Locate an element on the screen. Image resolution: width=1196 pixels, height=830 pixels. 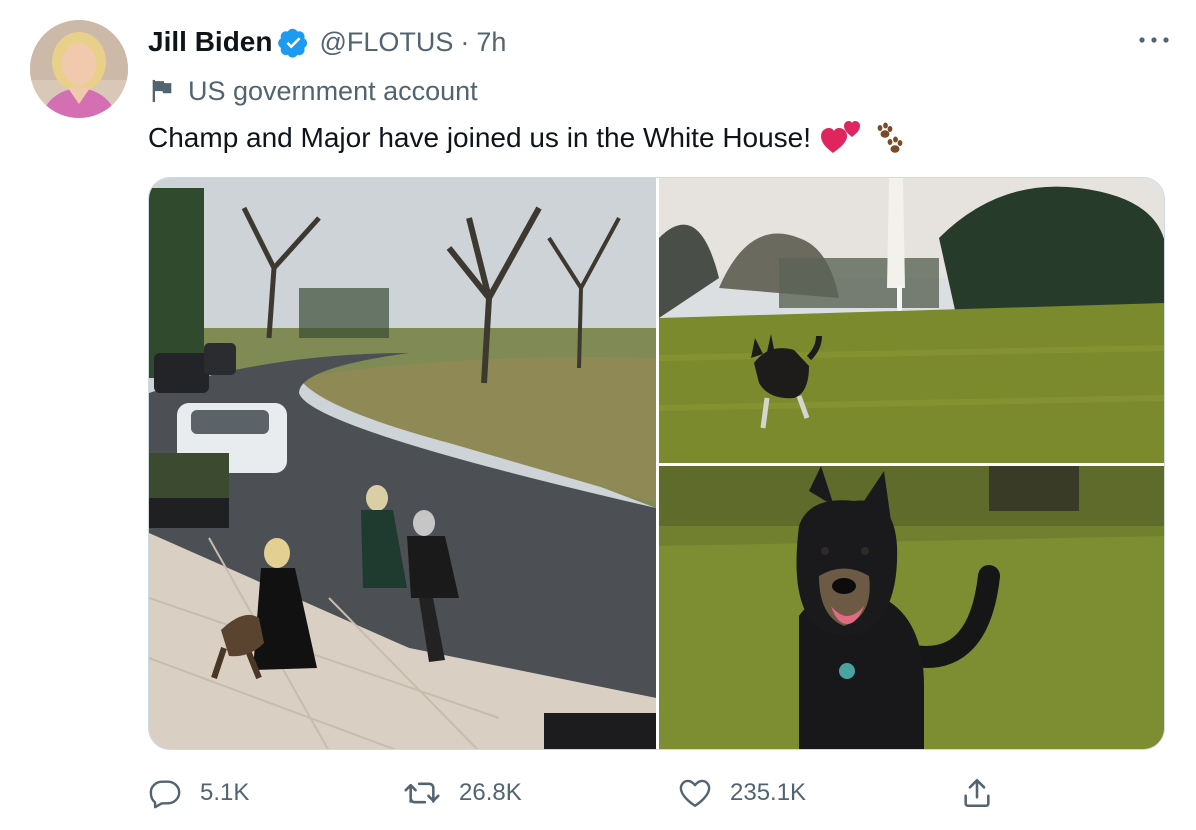
retweet-icon is located at coordinates (422, 793).